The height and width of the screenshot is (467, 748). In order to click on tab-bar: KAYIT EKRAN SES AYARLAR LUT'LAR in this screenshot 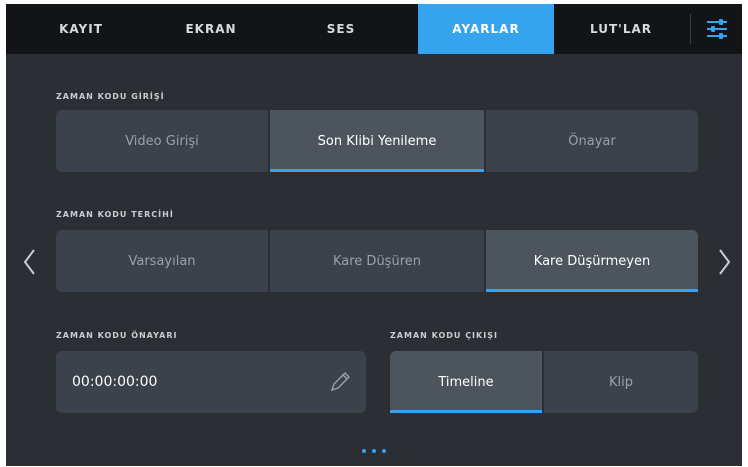, I will do `click(374, 29)`.